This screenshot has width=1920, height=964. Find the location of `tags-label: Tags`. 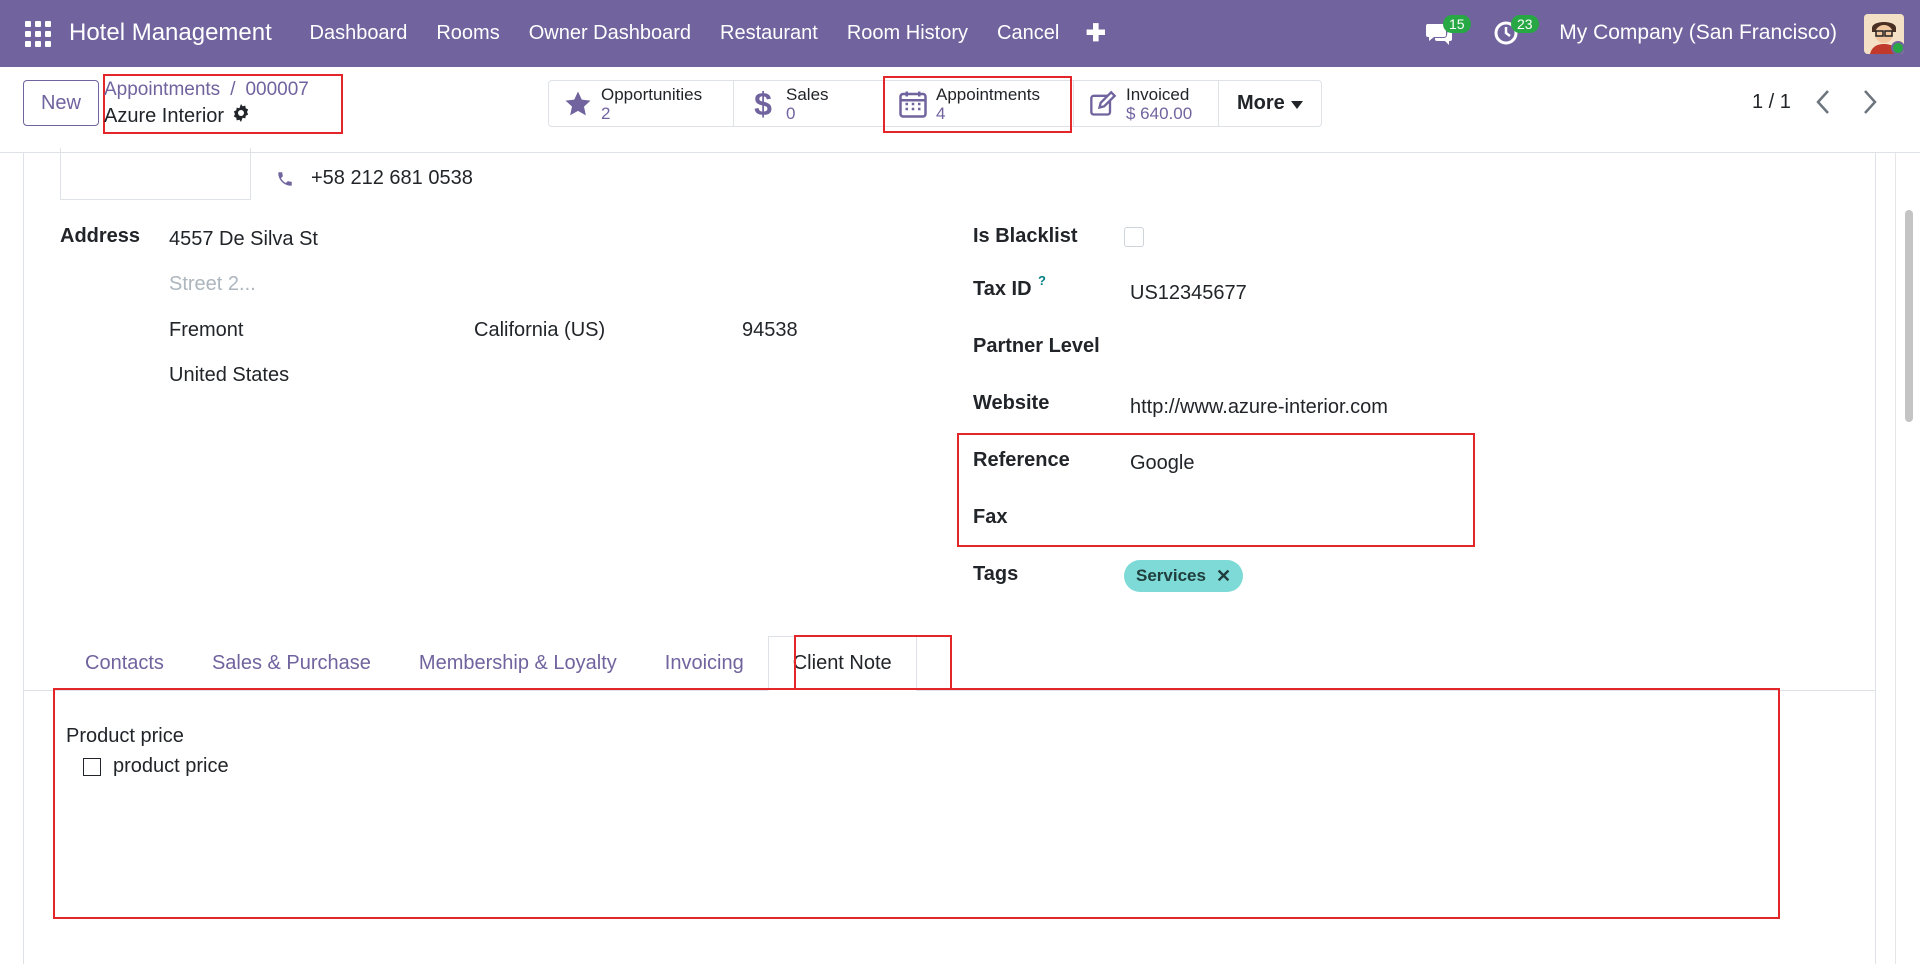

tags-label: Tags is located at coordinates (996, 574).